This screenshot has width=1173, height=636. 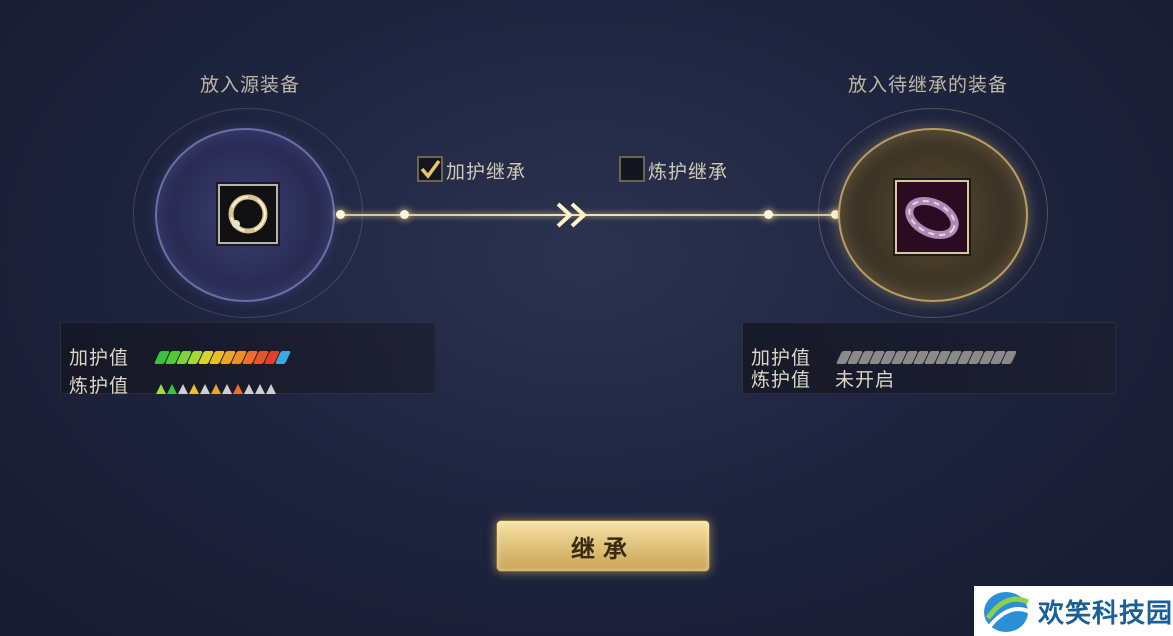 What do you see at coordinates (865, 380) in the screenshot?
I see `target-refine-value: 未开启` at bounding box center [865, 380].